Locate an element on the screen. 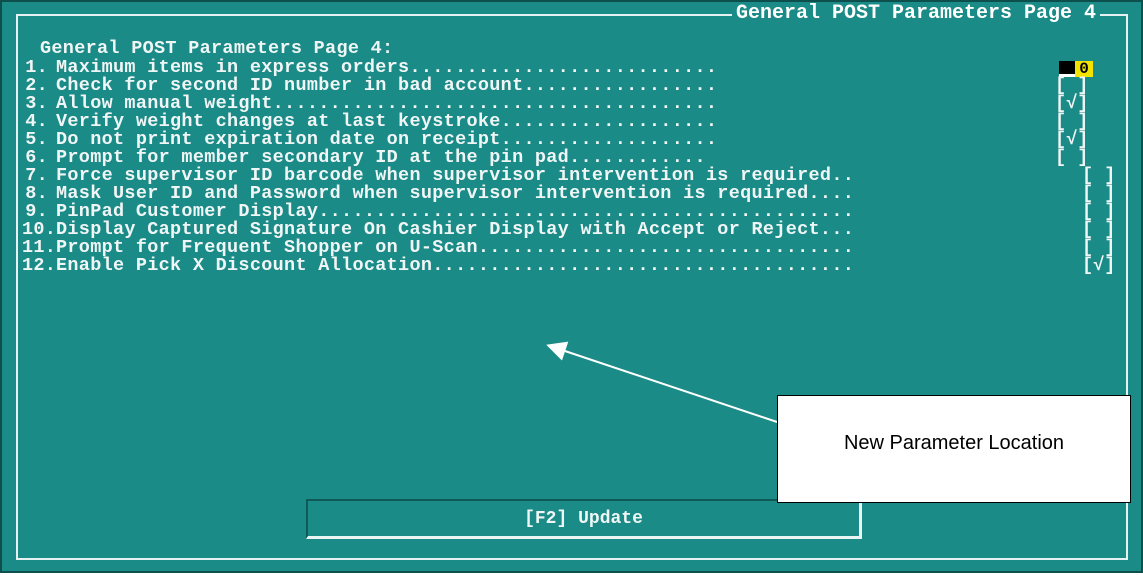 This screenshot has height=575, width=1143. callout-text: New Parameter Location is located at coordinates (954, 443).